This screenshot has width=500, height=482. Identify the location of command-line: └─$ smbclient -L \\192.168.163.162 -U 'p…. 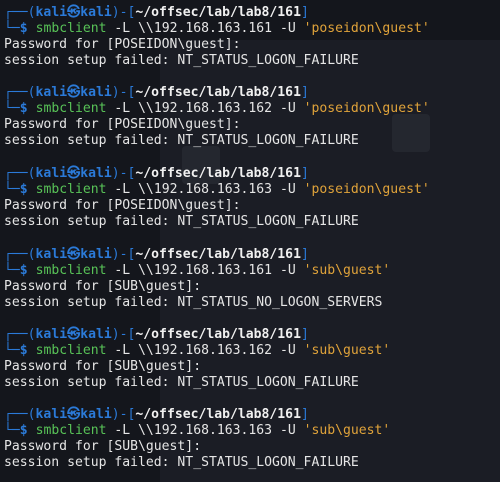
(252, 109).